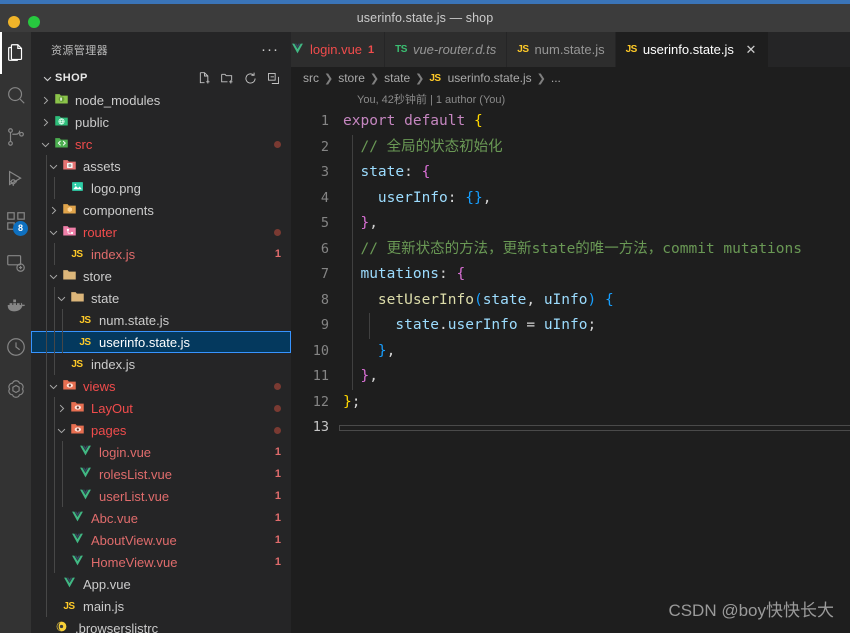 This screenshot has height=633, width=850. I want to click on code-token: :, so click(448, 274).